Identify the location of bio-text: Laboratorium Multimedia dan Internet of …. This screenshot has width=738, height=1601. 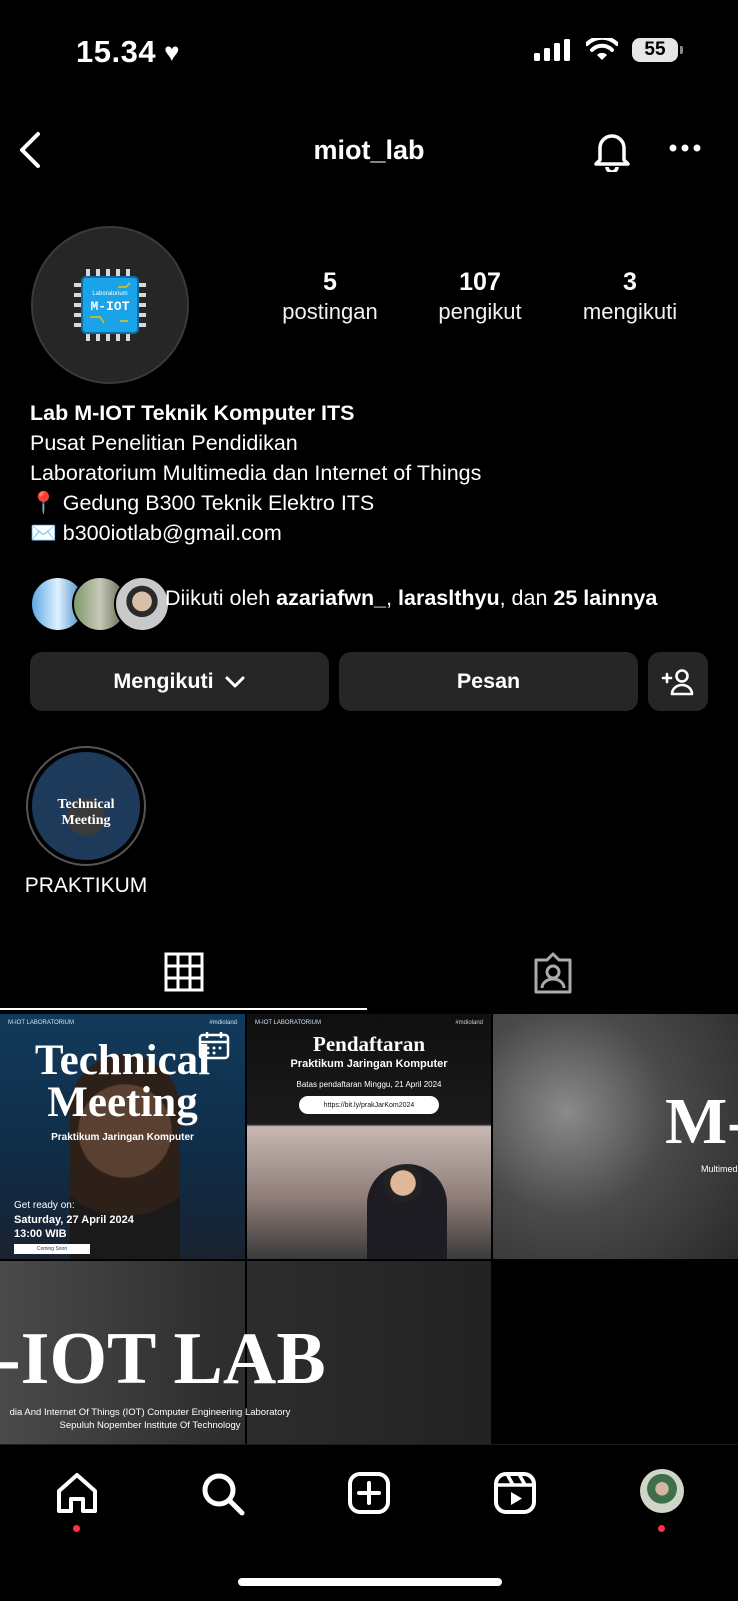
(256, 473).